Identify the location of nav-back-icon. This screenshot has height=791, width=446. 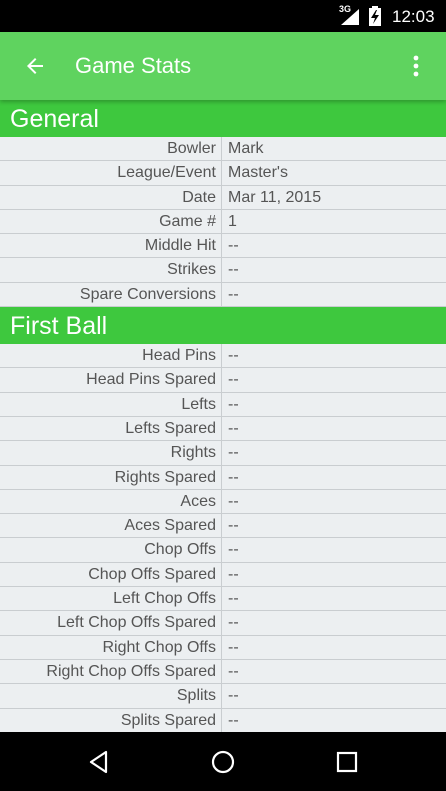
(99, 762).